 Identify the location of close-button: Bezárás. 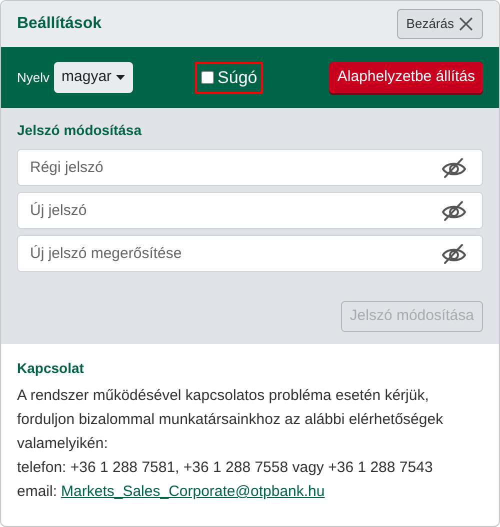
(440, 24).